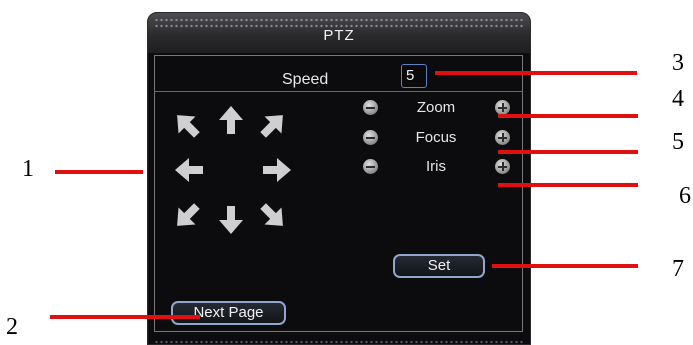 This screenshot has height=345, width=693. I want to click on zoom-plus-button, so click(502, 107).